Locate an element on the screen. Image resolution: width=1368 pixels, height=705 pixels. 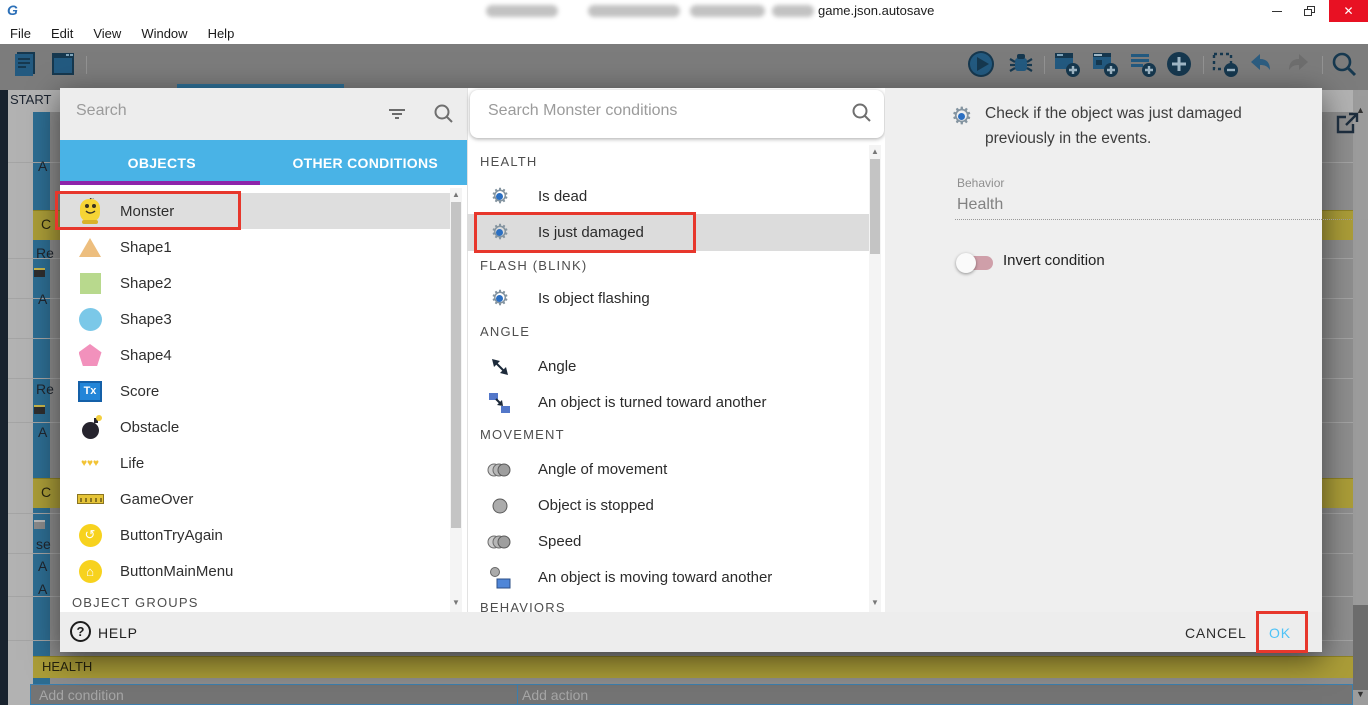
triangle-icon is located at coordinates (90, 247).